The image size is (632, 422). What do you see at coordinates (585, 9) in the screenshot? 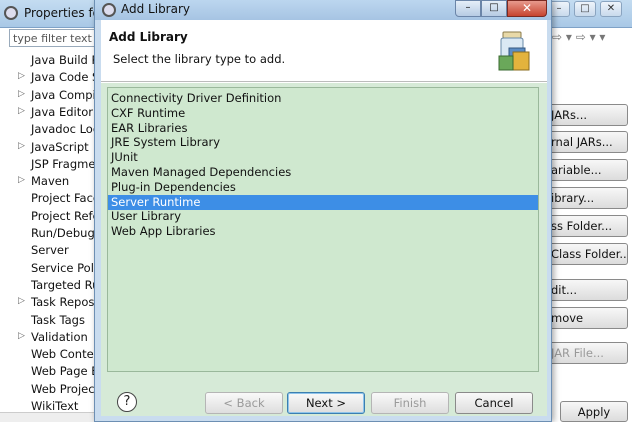
I see `maximize-icon: □` at bounding box center [585, 9].